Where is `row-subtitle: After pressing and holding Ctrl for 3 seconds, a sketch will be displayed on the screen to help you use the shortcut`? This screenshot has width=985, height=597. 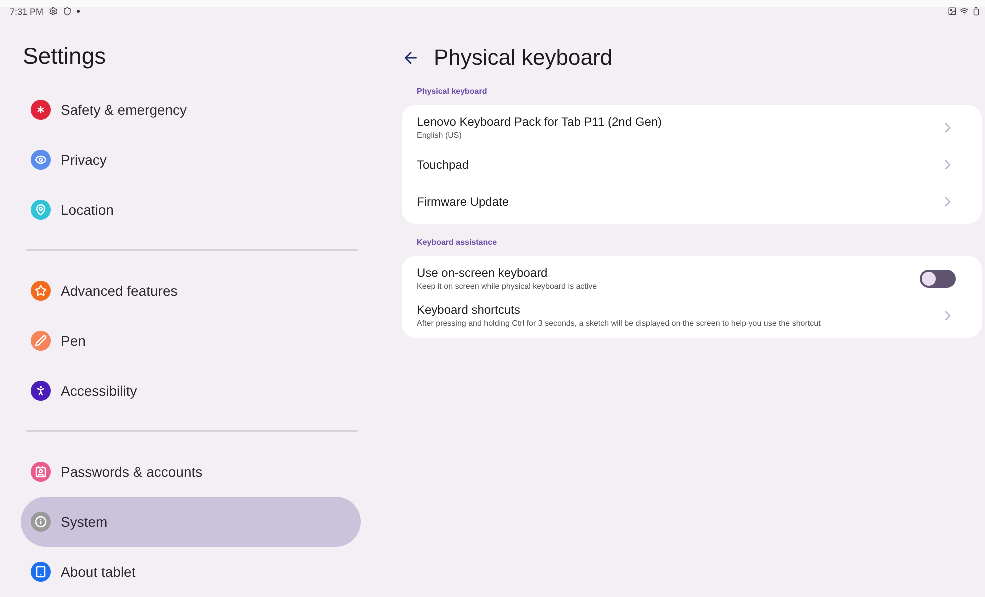 row-subtitle: After pressing and holding Ctrl for 3 seconds, a sketch will be displayed on the screen to help you use the shortcut is located at coordinates (619, 323).